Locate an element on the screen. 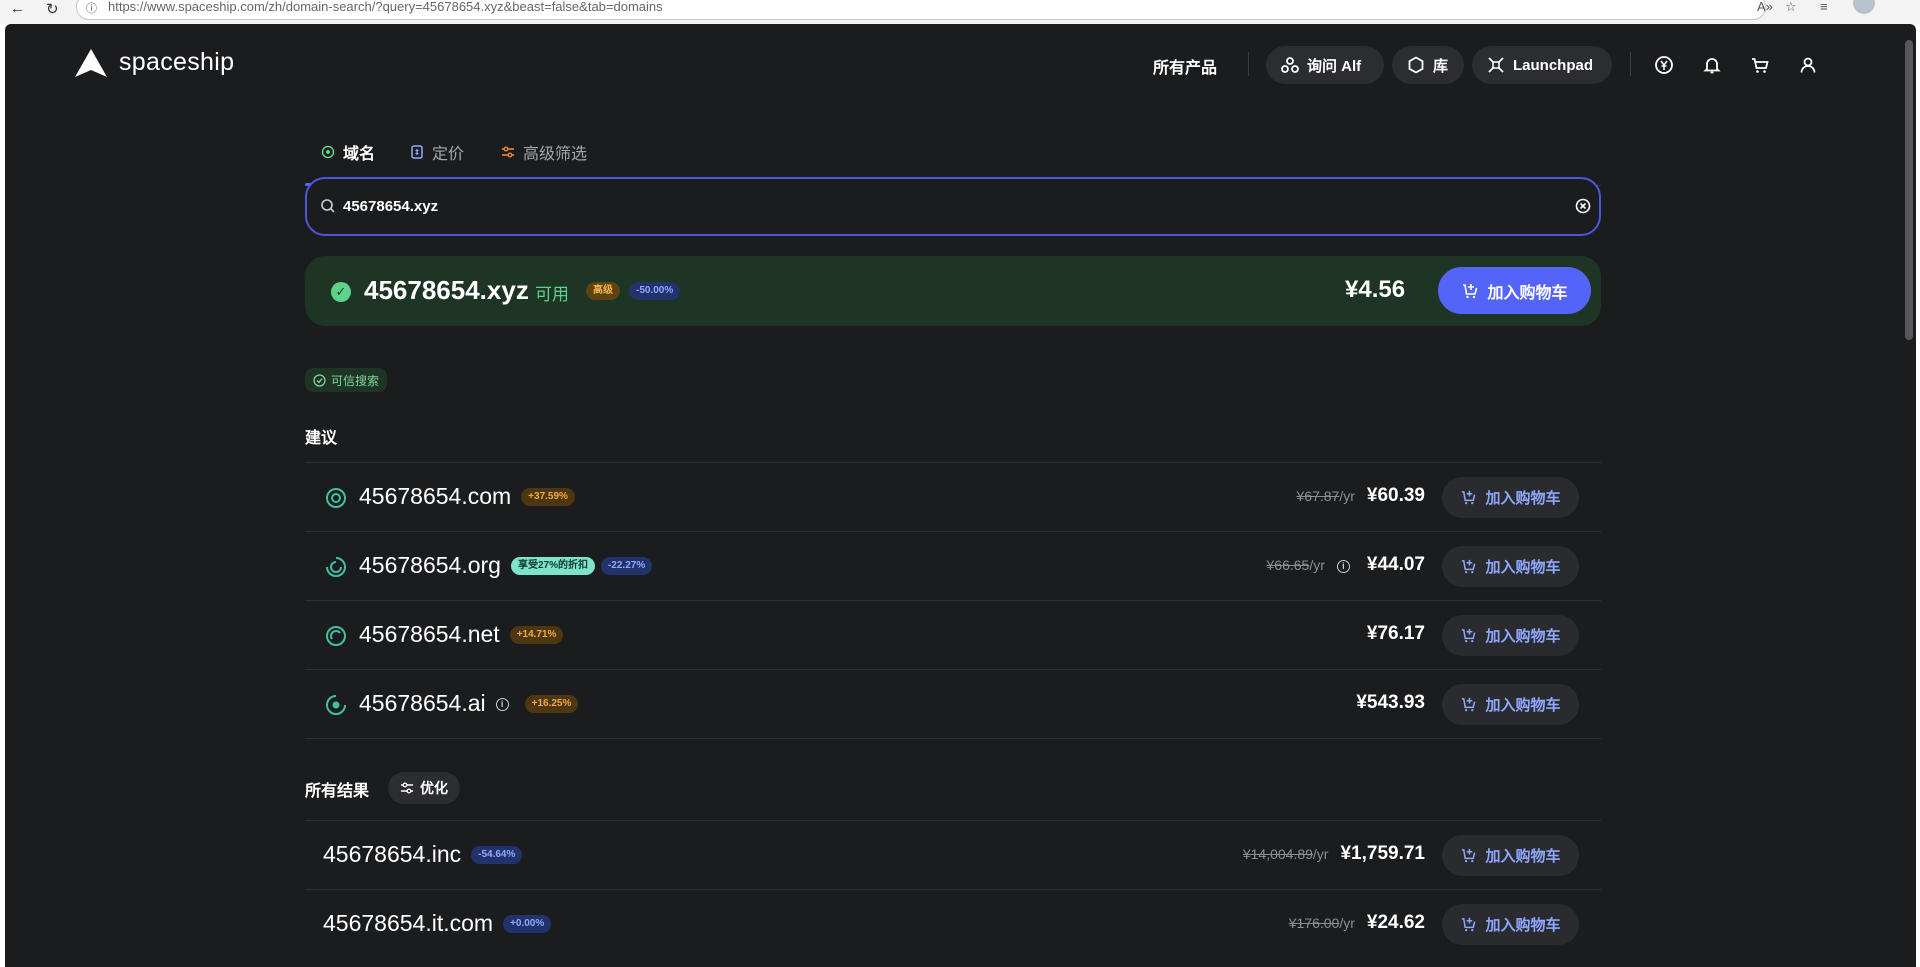  exact-match-domain: 45678654.xyz is located at coordinates (446, 290).